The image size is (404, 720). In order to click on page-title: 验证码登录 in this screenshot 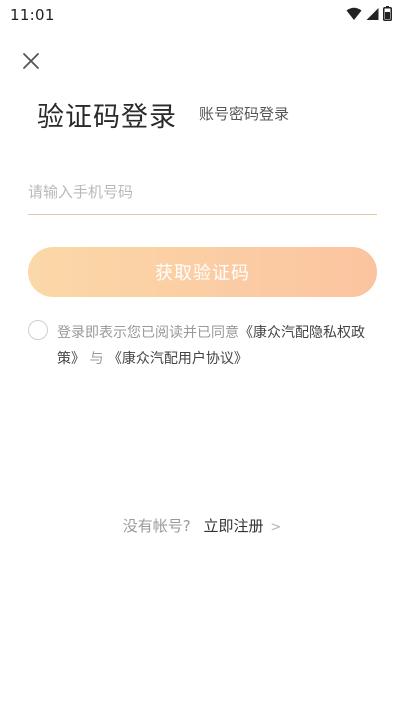, I will do `click(107, 117)`.